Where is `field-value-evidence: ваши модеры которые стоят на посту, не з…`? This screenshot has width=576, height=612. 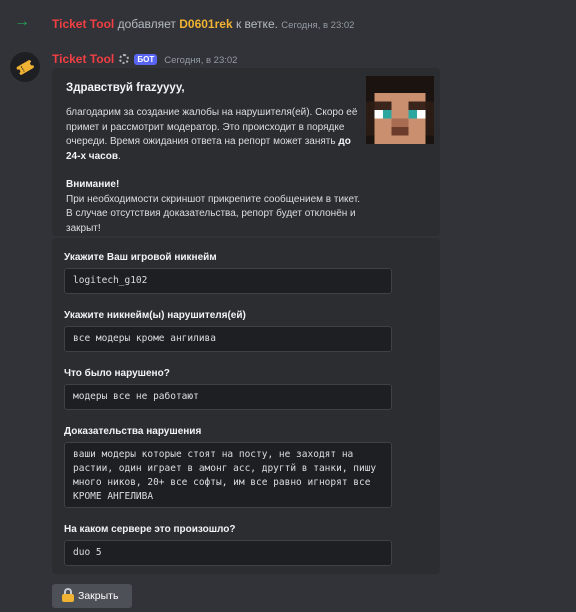 field-value-evidence: ваши модеры которые стоят на посту, не з… is located at coordinates (228, 475).